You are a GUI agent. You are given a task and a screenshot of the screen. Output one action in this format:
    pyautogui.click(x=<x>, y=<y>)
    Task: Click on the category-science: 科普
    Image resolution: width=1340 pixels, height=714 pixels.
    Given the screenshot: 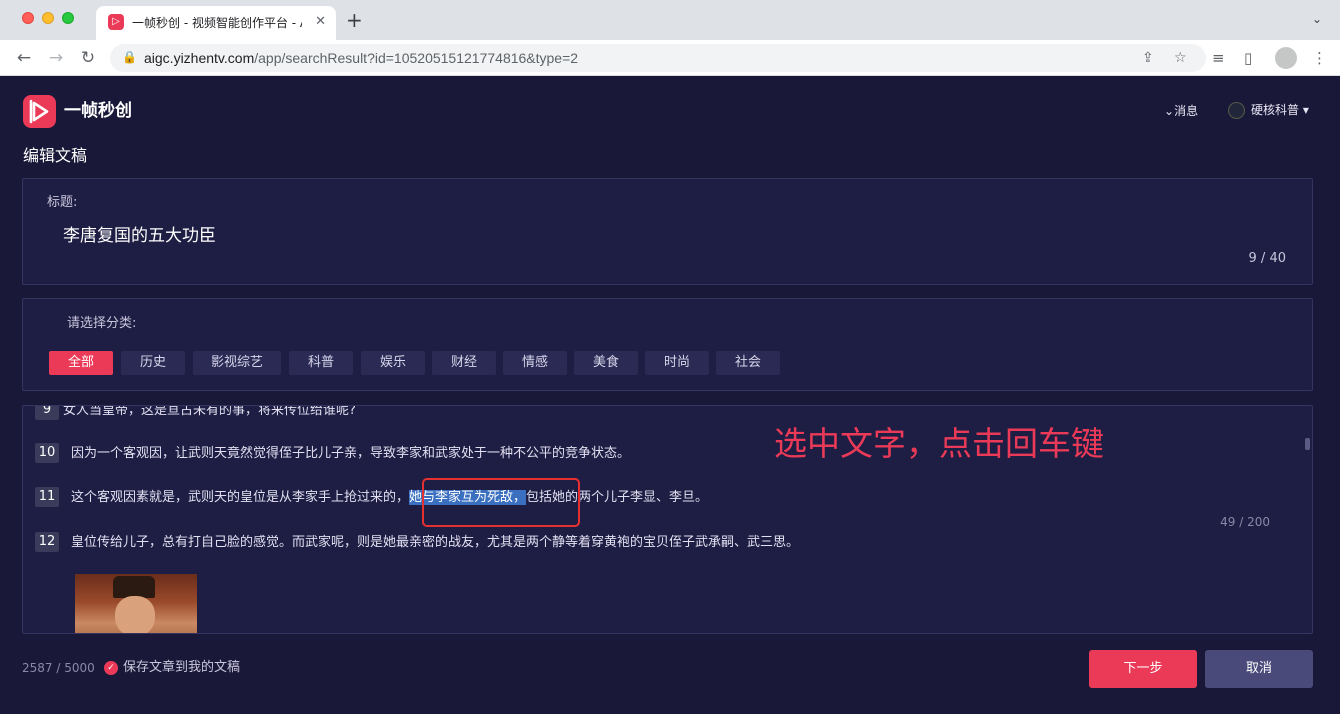 What is the action you would take?
    pyautogui.click(x=321, y=363)
    